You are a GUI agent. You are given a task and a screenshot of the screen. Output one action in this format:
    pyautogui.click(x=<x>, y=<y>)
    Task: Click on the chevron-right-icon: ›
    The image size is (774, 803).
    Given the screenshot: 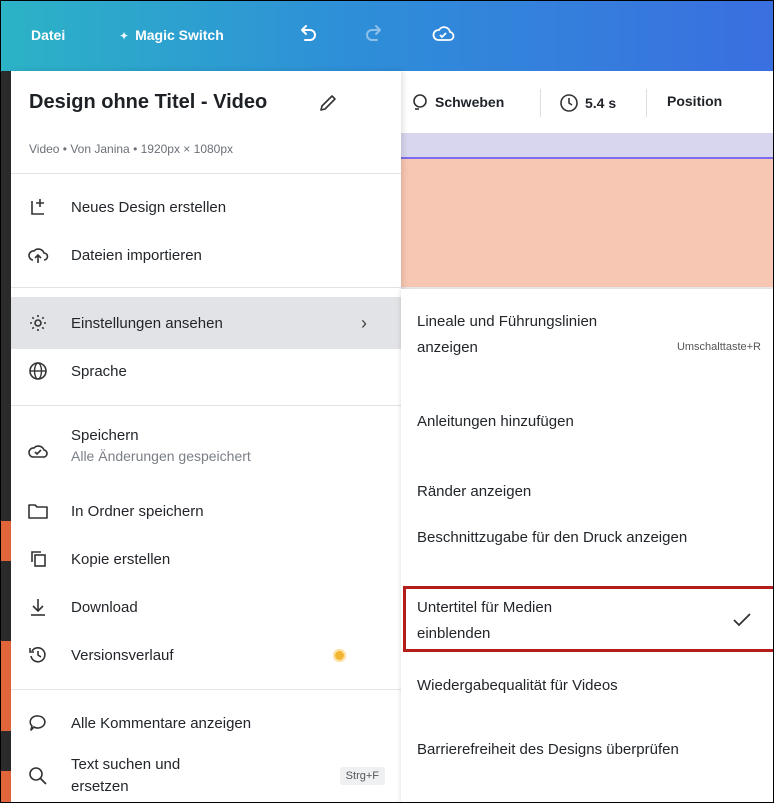 What is the action you would take?
    pyautogui.click(x=364, y=322)
    